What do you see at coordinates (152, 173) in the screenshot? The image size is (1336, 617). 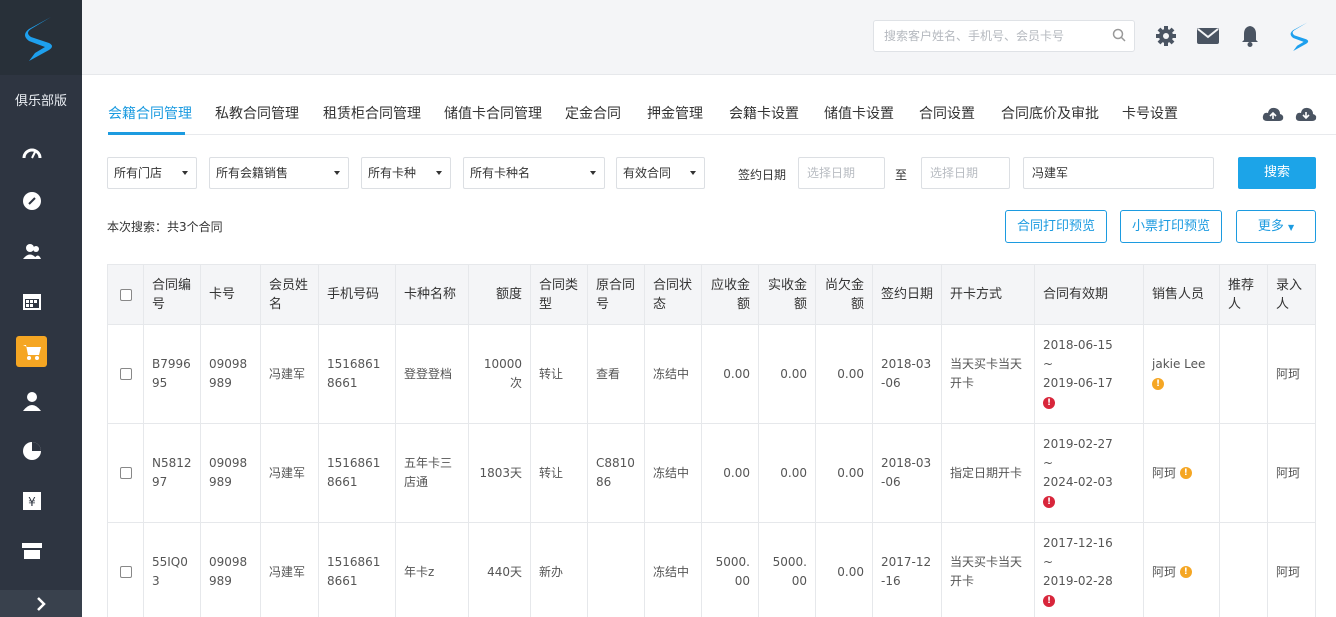 I see `store-select: 所有门店` at bounding box center [152, 173].